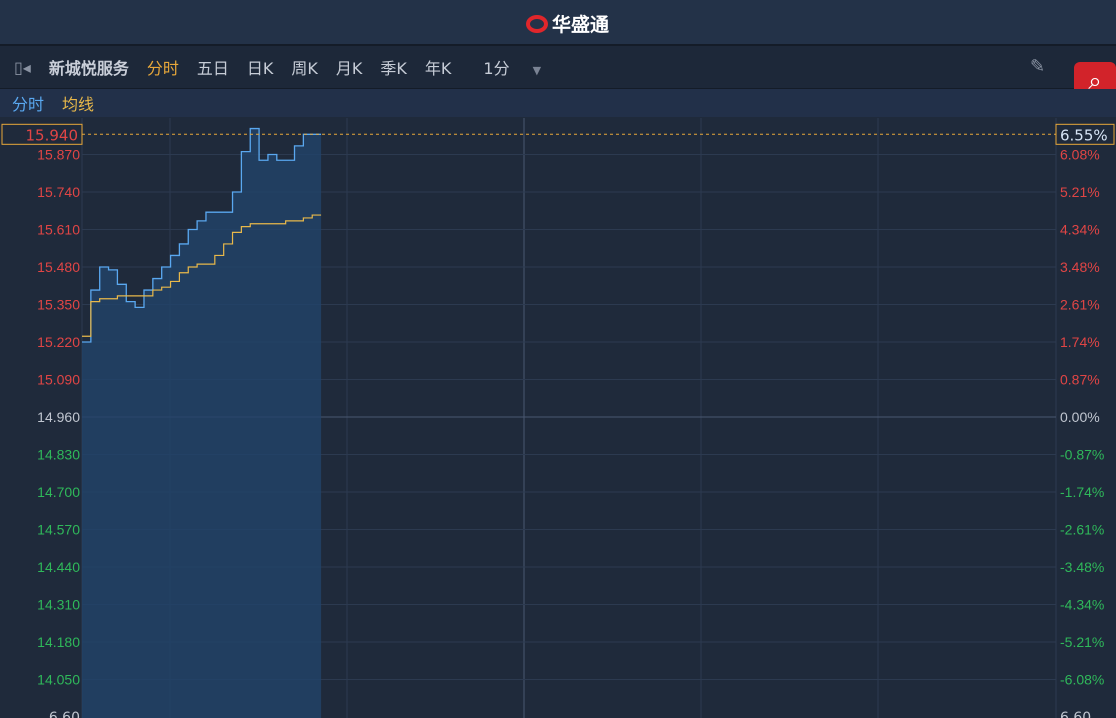 Image resolution: width=1116 pixels, height=718 pixels. I want to click on price-tick-label: 14.570, so click(58, 530).